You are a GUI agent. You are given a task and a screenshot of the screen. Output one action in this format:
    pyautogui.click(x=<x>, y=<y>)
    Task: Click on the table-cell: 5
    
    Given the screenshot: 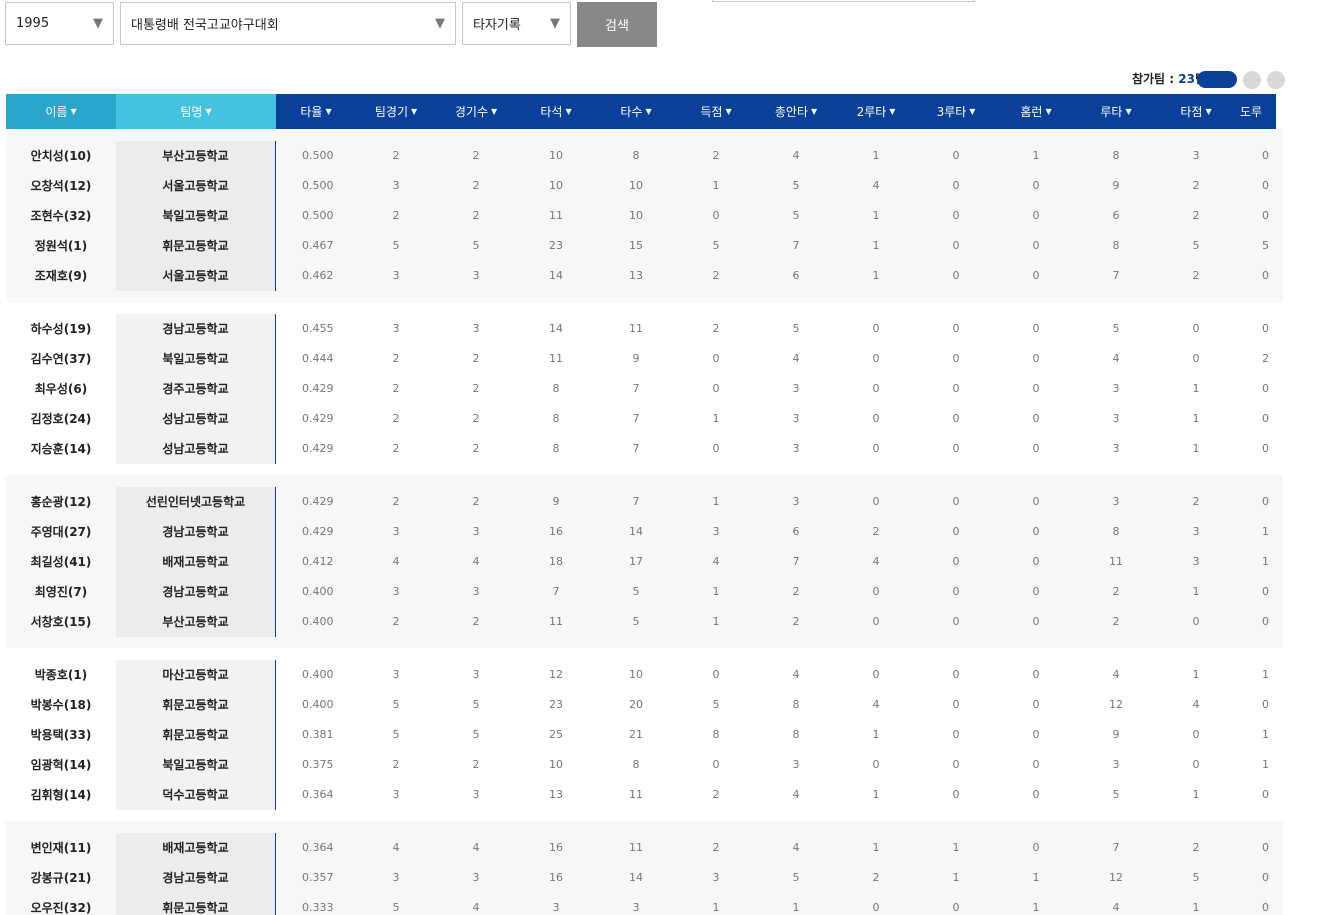 What is the action you would take?
    pyautogui.click(x=476, y=734)
    